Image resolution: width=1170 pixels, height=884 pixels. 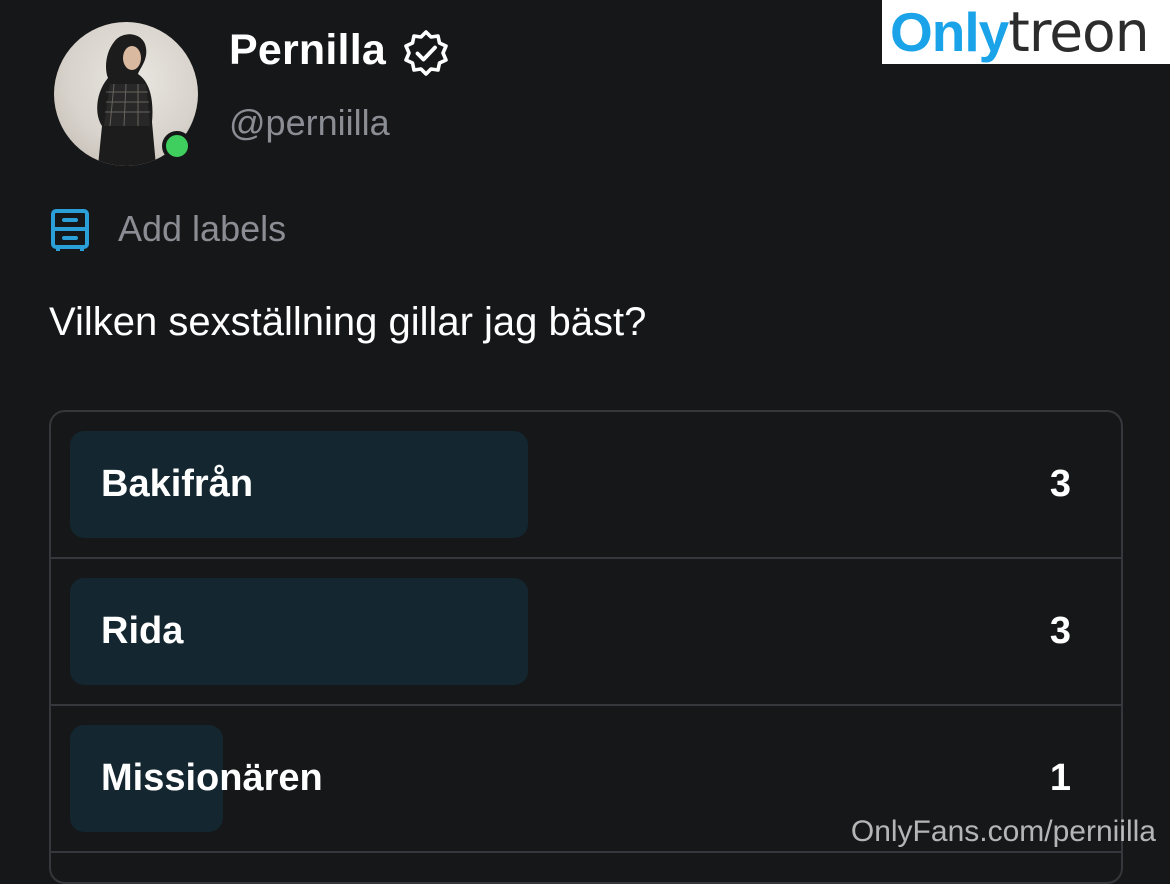 What do you see at coordinates (1078, 32) in the screenshot?
I see `watermark-logo-part2: treon` at bounding box center [1078, 32].